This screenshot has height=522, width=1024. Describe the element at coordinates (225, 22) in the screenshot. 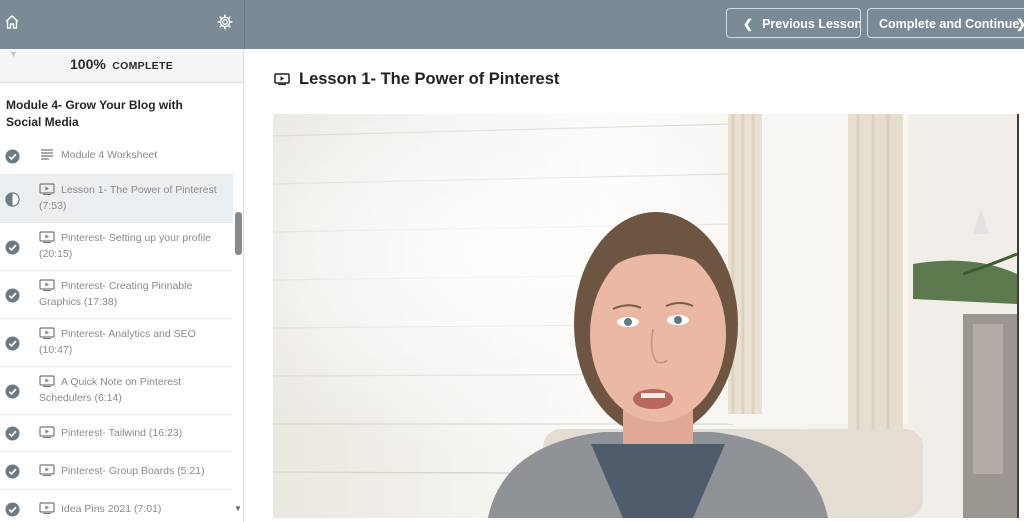

I see `gear-icon` at that location.